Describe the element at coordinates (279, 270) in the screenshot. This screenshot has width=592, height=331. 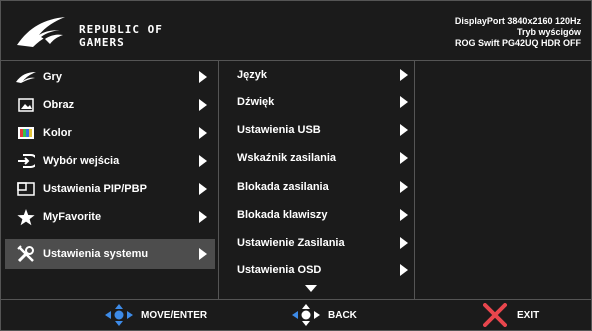
I see `submenu-item-label: Ustawienia OSD` at that location.